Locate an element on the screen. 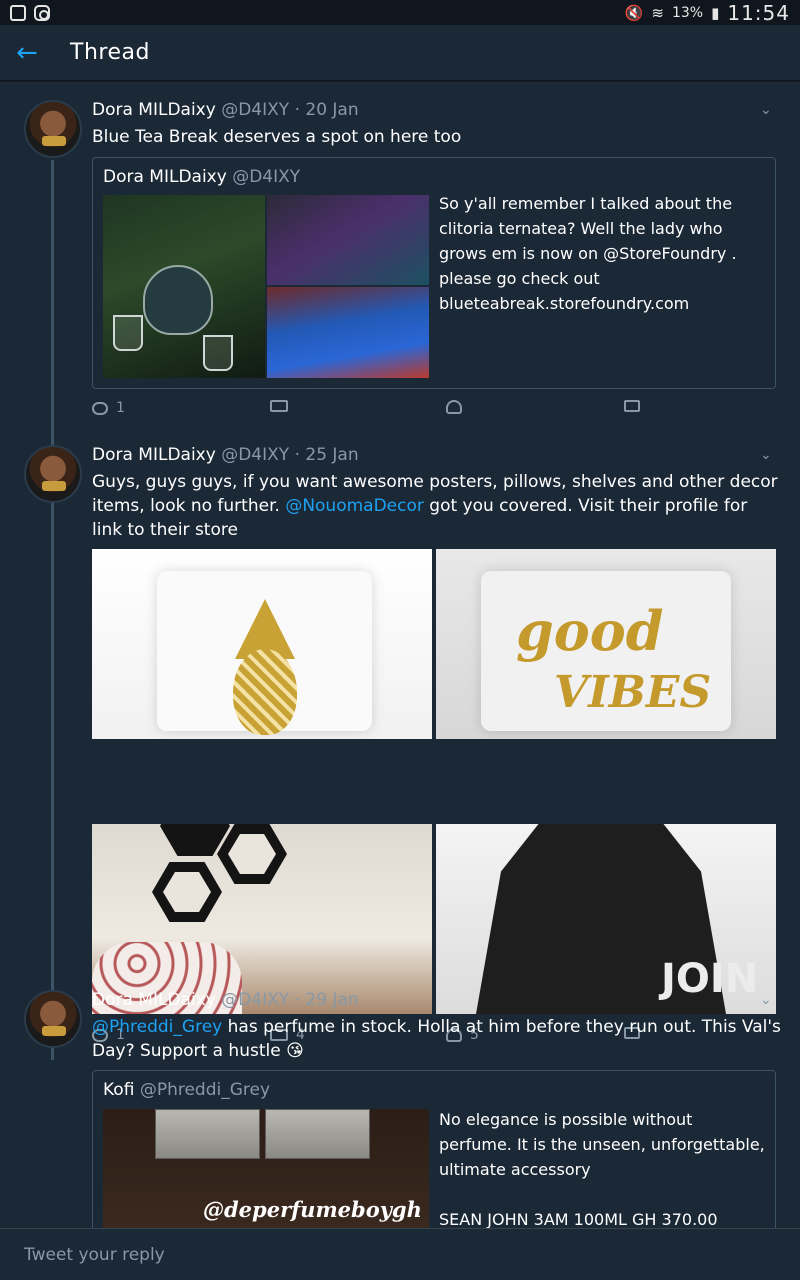 This screenshot has width=800, height=1280. gallery-notification-icon is located at coordinates (18, 12).